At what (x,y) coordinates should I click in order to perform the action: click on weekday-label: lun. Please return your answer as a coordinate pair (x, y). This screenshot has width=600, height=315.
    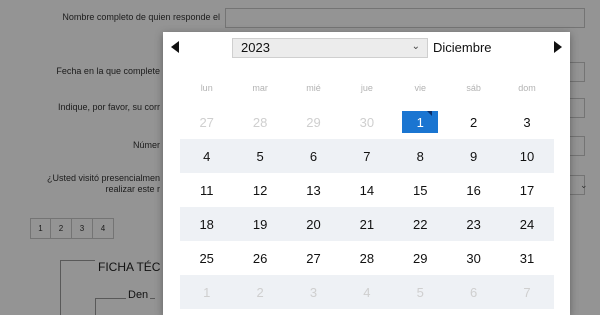
    Looking at the image, I should click on (206, 87).